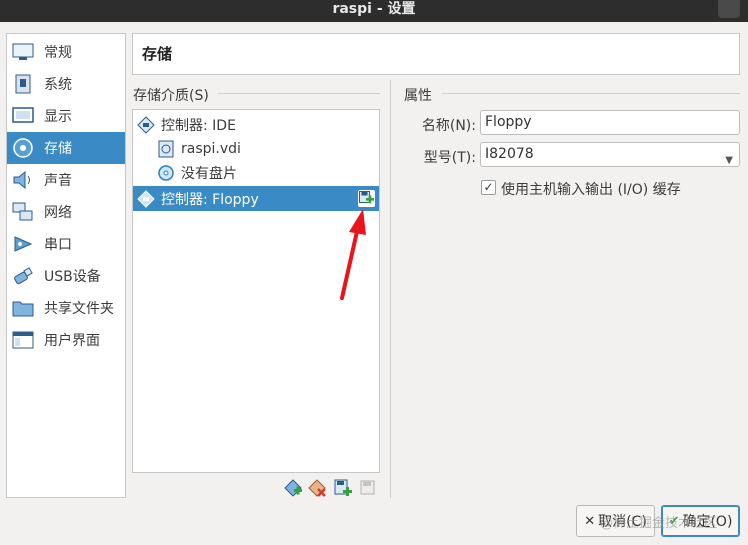 The height and width of the screenshot is (545, 748). What do you see at coordinates (256, 124) in the screenshot?
I see `tree-item-ide-controller: 控制器: IDE` at bounding box center [256, 124].